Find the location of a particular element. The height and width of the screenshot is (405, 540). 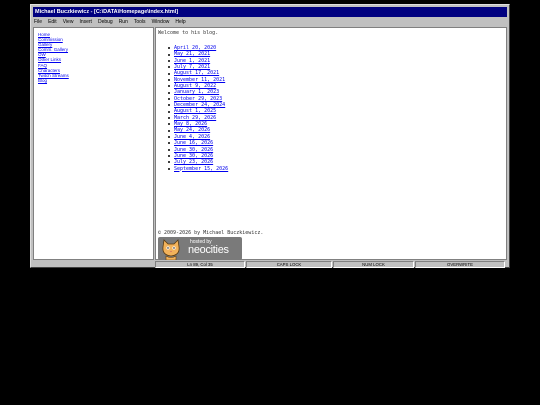

neocities-wordmark: neocities is located at coordinates (208, 250).